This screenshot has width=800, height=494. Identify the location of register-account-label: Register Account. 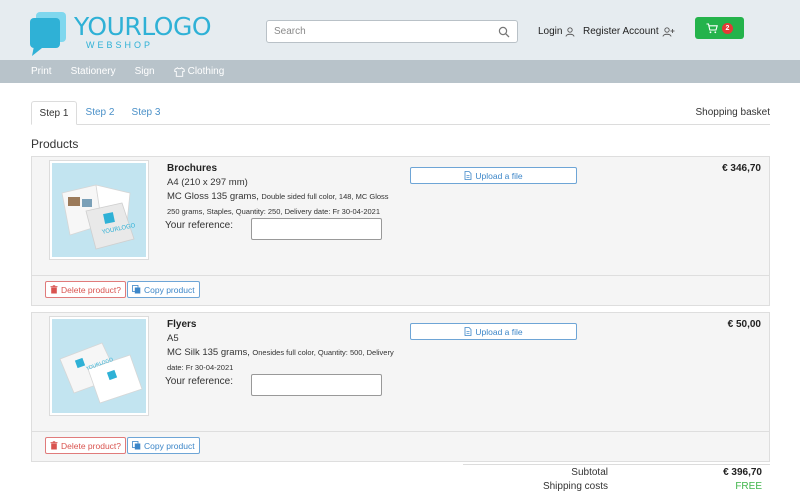
(621, 31).